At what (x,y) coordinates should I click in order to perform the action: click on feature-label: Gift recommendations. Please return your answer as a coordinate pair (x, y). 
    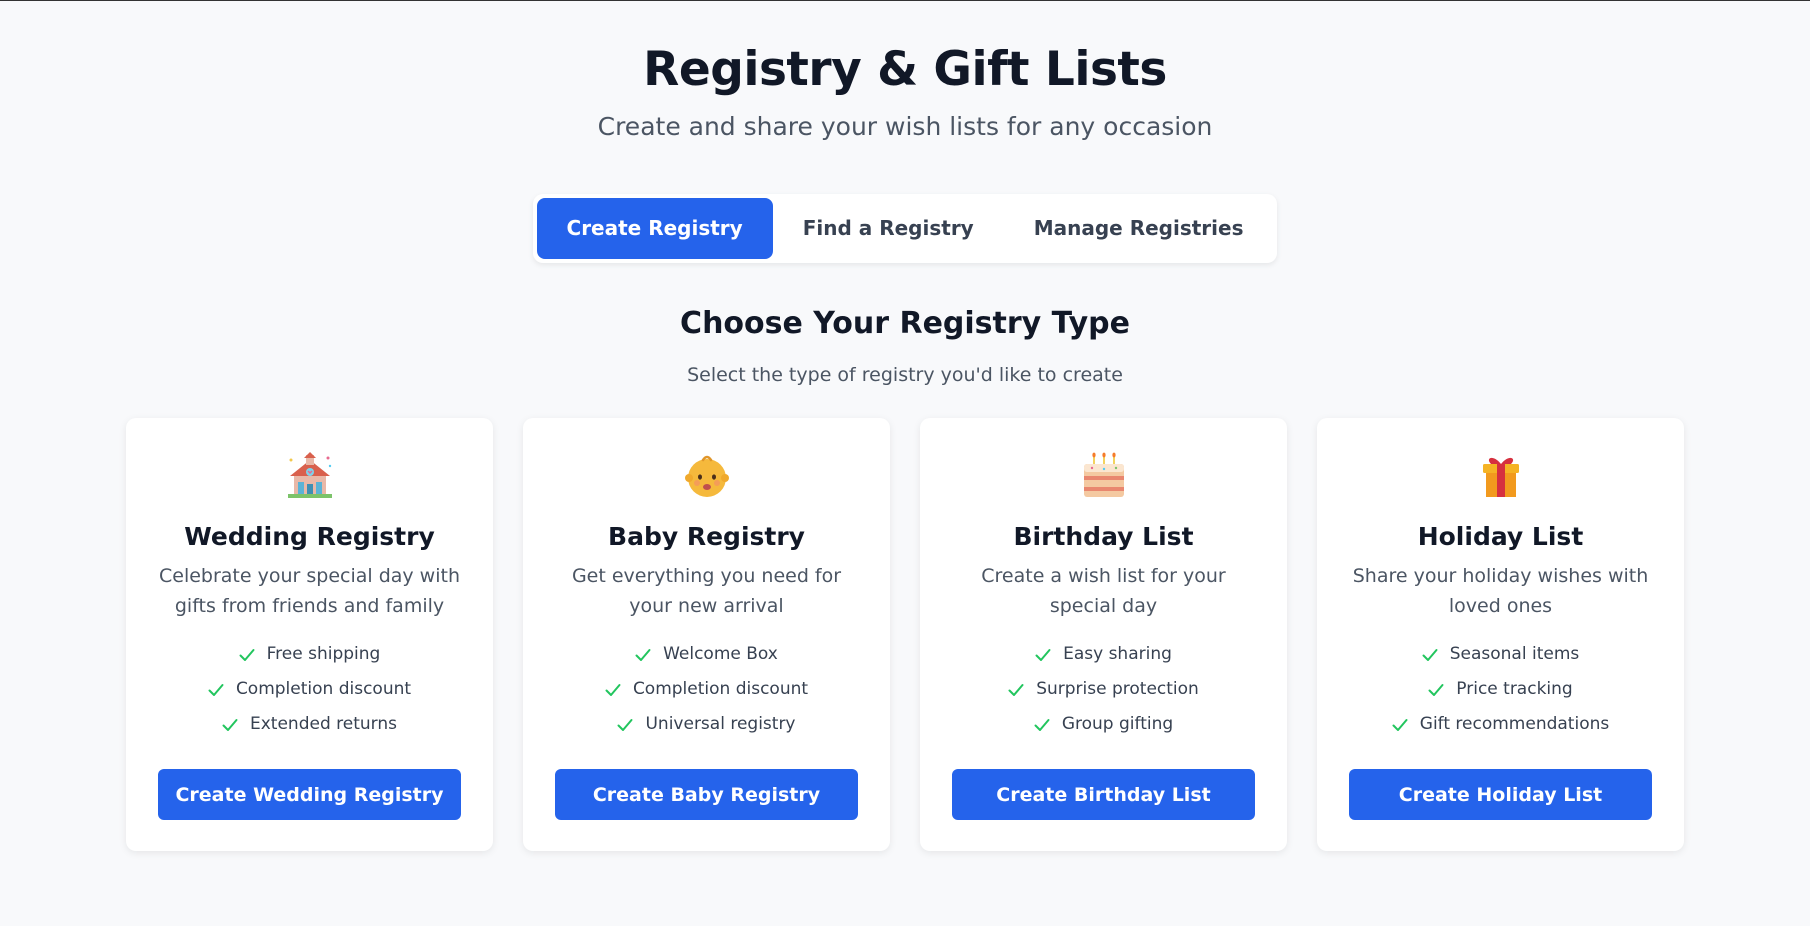
    Looking at the image, I should click on (1514, 724).